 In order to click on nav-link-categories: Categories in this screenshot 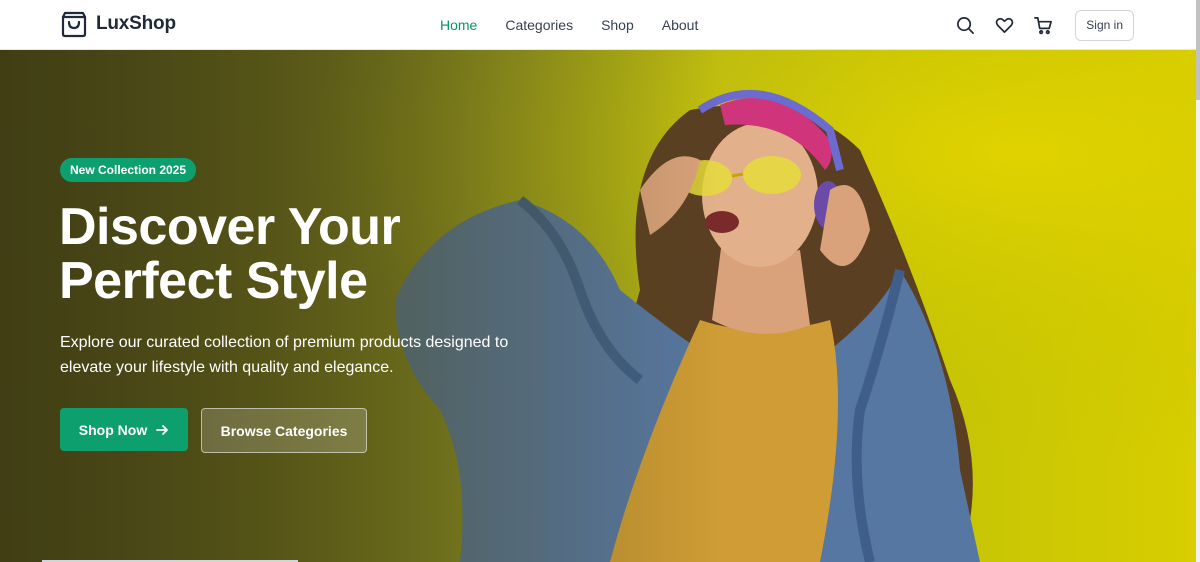, I will do `click(539, 25)`.